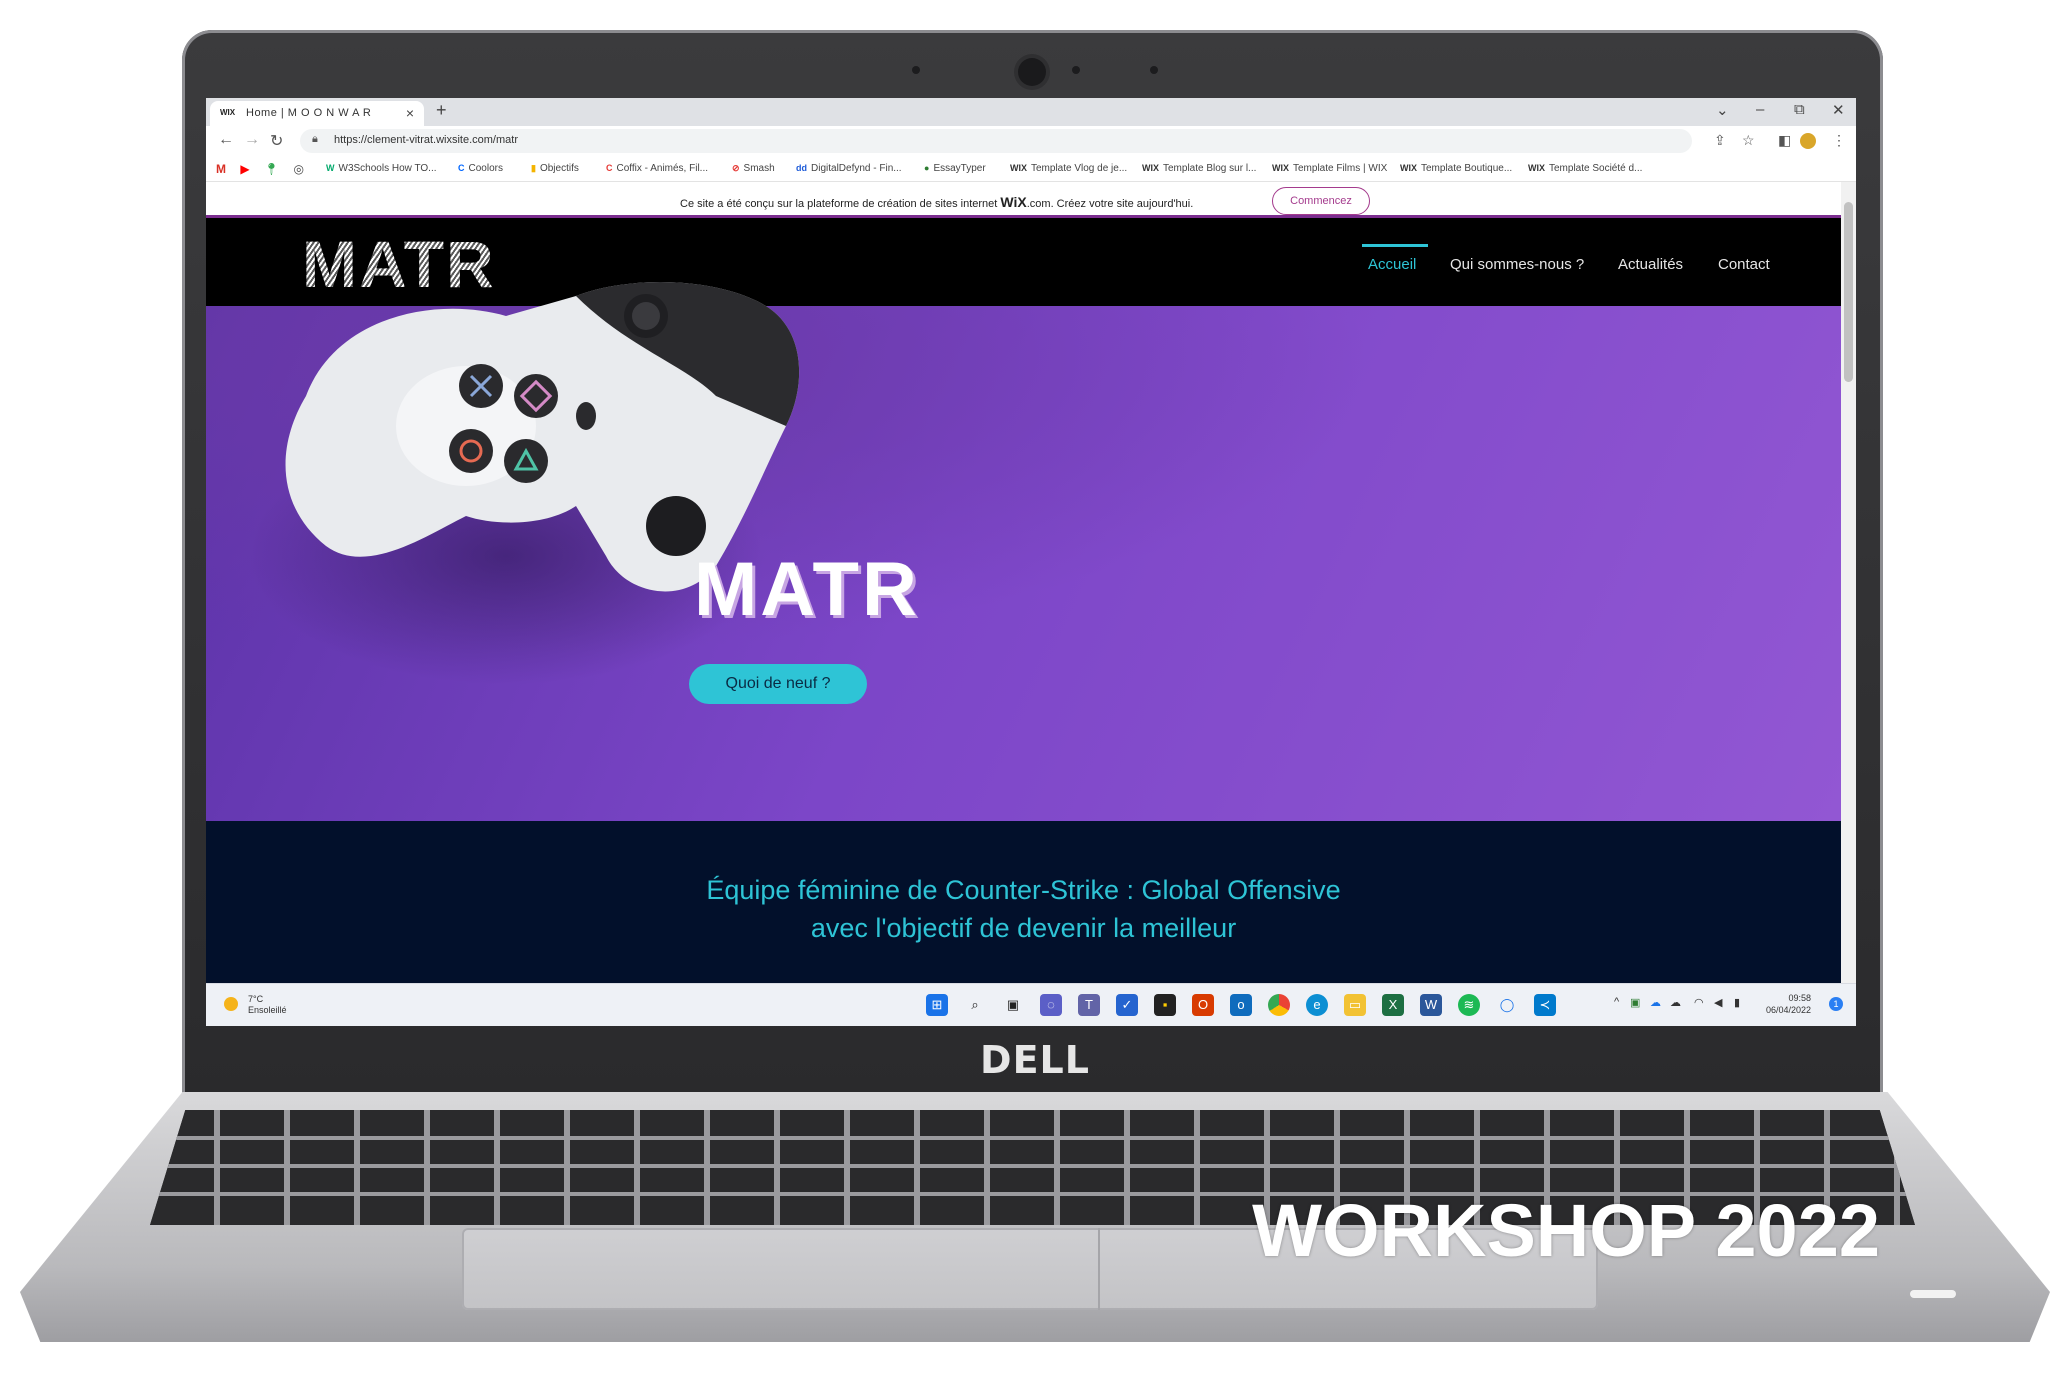 The image size is (2057, 1373). What do you see at coordinates (1355, 1005) in the screenshot?
I see `file-explorer-icon: ▭` at bounding box center [1355, 1005].